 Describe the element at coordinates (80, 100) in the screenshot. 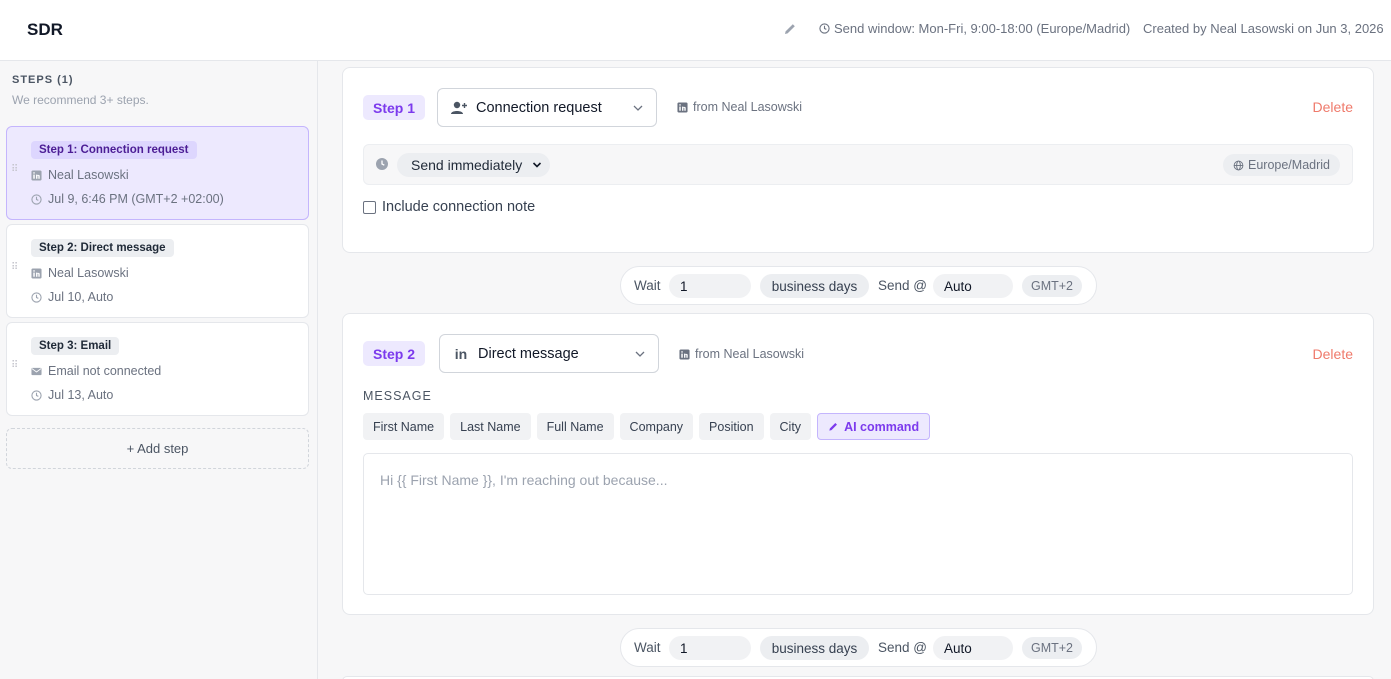

I see `steps-hint: We recommend 3+ steps.` at that location.